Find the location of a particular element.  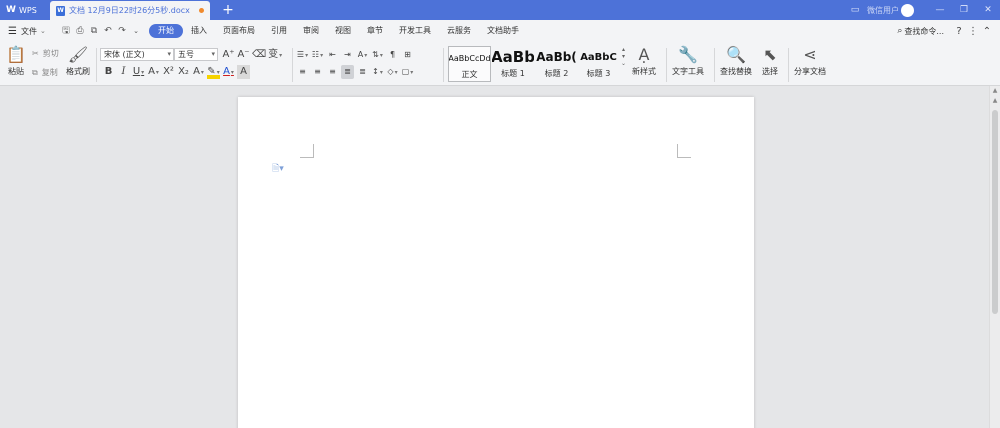

scroll-up-page-icon: ▲ is located at coordinates (995, 101).